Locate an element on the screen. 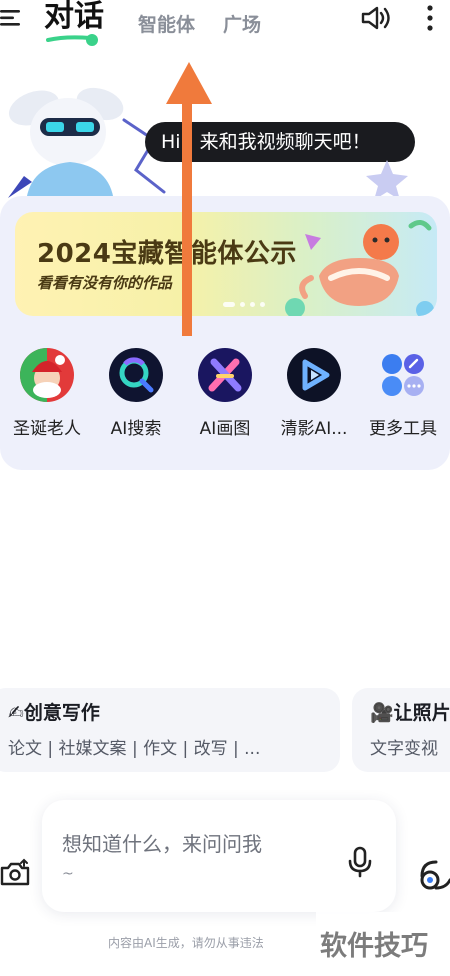 The image size is (450, 976). ai-draw-icon is located at coordinates (225, 375).